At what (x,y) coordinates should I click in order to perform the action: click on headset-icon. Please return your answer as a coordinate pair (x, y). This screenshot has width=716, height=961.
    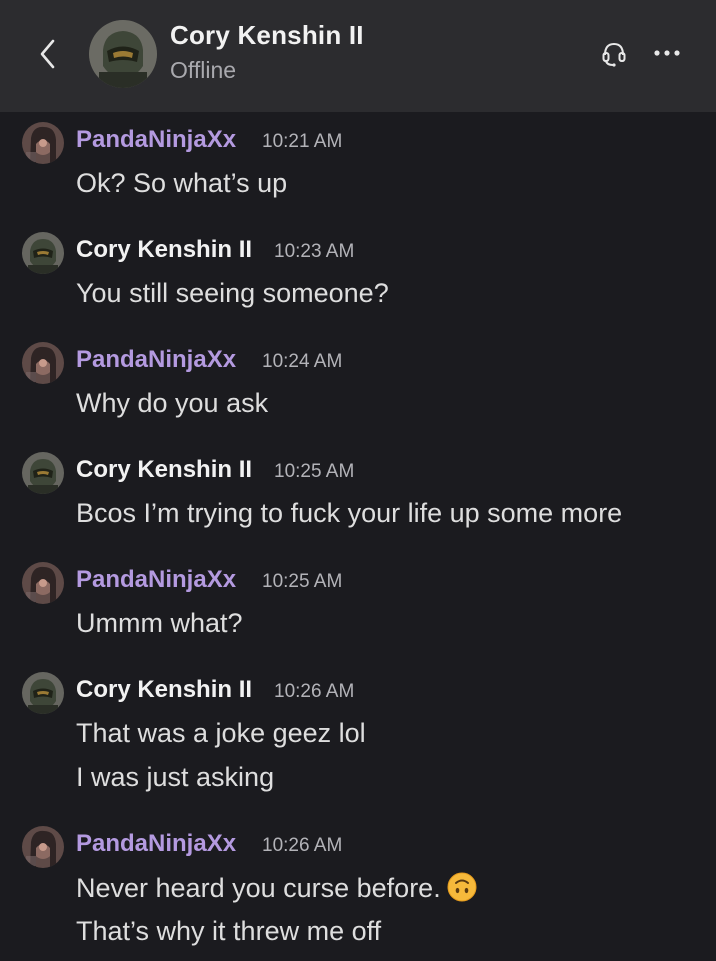
    Looking at the image, I should click on (614, 54).